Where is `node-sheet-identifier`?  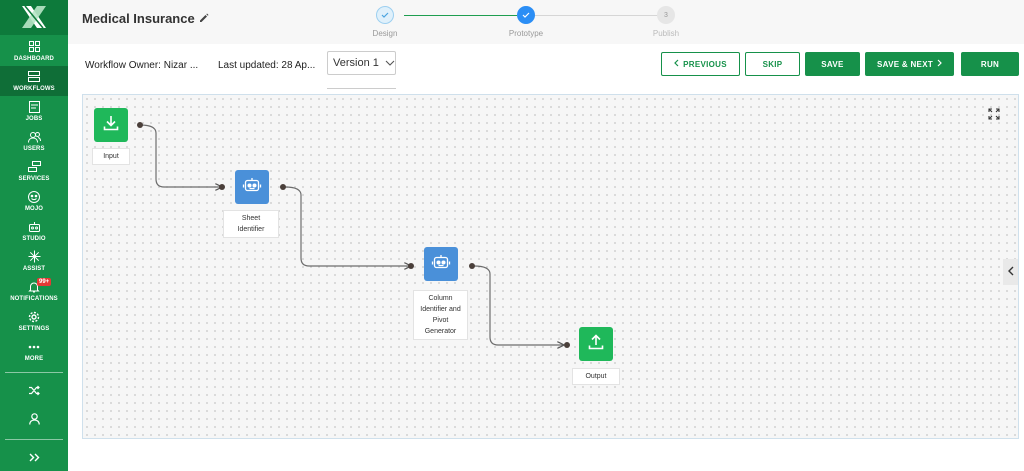 node-sheet-identifier is located at coordinates (252, 187).